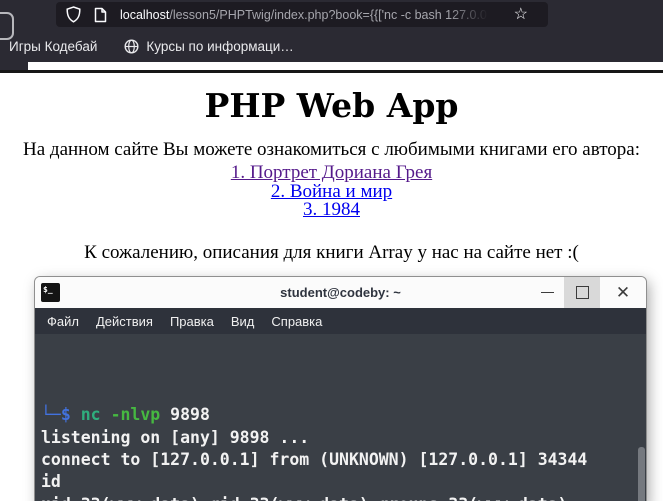 The image size is (663, 501). What do you see at coordinates (296, 321) in the screenshot?
I see `menu-item: Справка` at bounding box center [296, 321].